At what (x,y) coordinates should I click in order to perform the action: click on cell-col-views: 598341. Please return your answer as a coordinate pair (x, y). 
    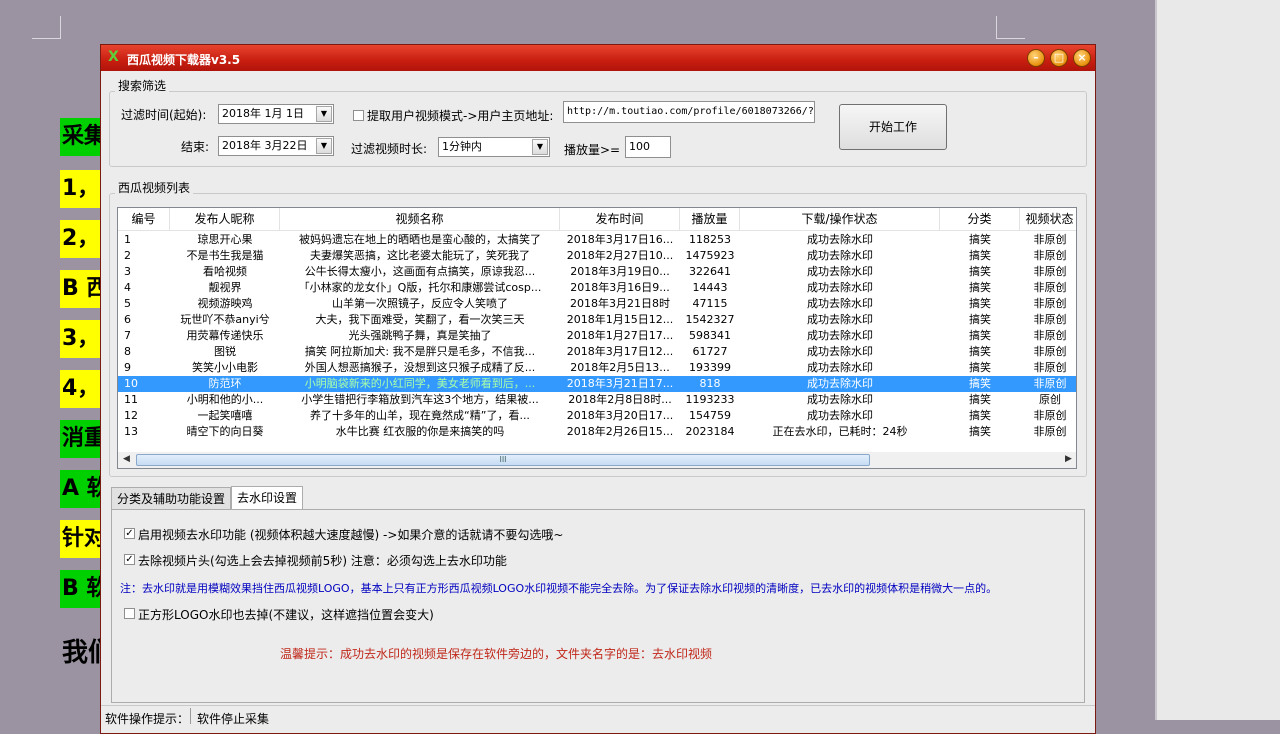
    Looking at the image, I should click on (710, 335).